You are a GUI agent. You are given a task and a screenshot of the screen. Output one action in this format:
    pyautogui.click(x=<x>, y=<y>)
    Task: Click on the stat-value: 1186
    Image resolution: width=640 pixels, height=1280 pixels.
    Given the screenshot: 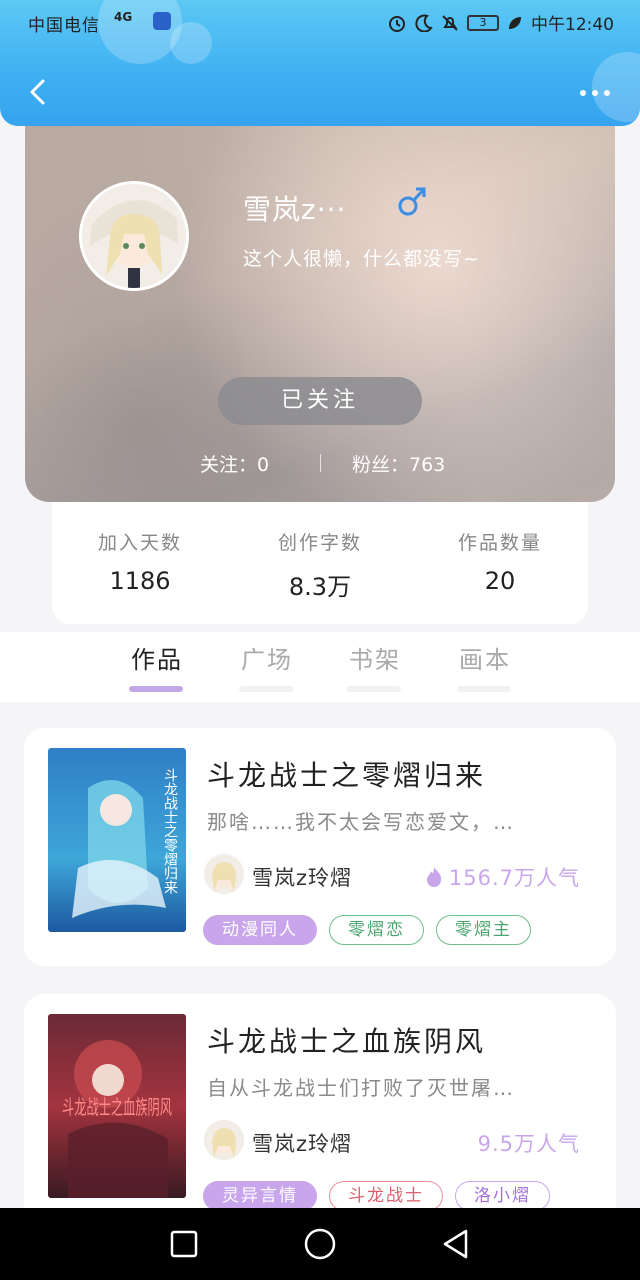 What is the action you would take?
    pyautogui.click(x=140, y=581)
    